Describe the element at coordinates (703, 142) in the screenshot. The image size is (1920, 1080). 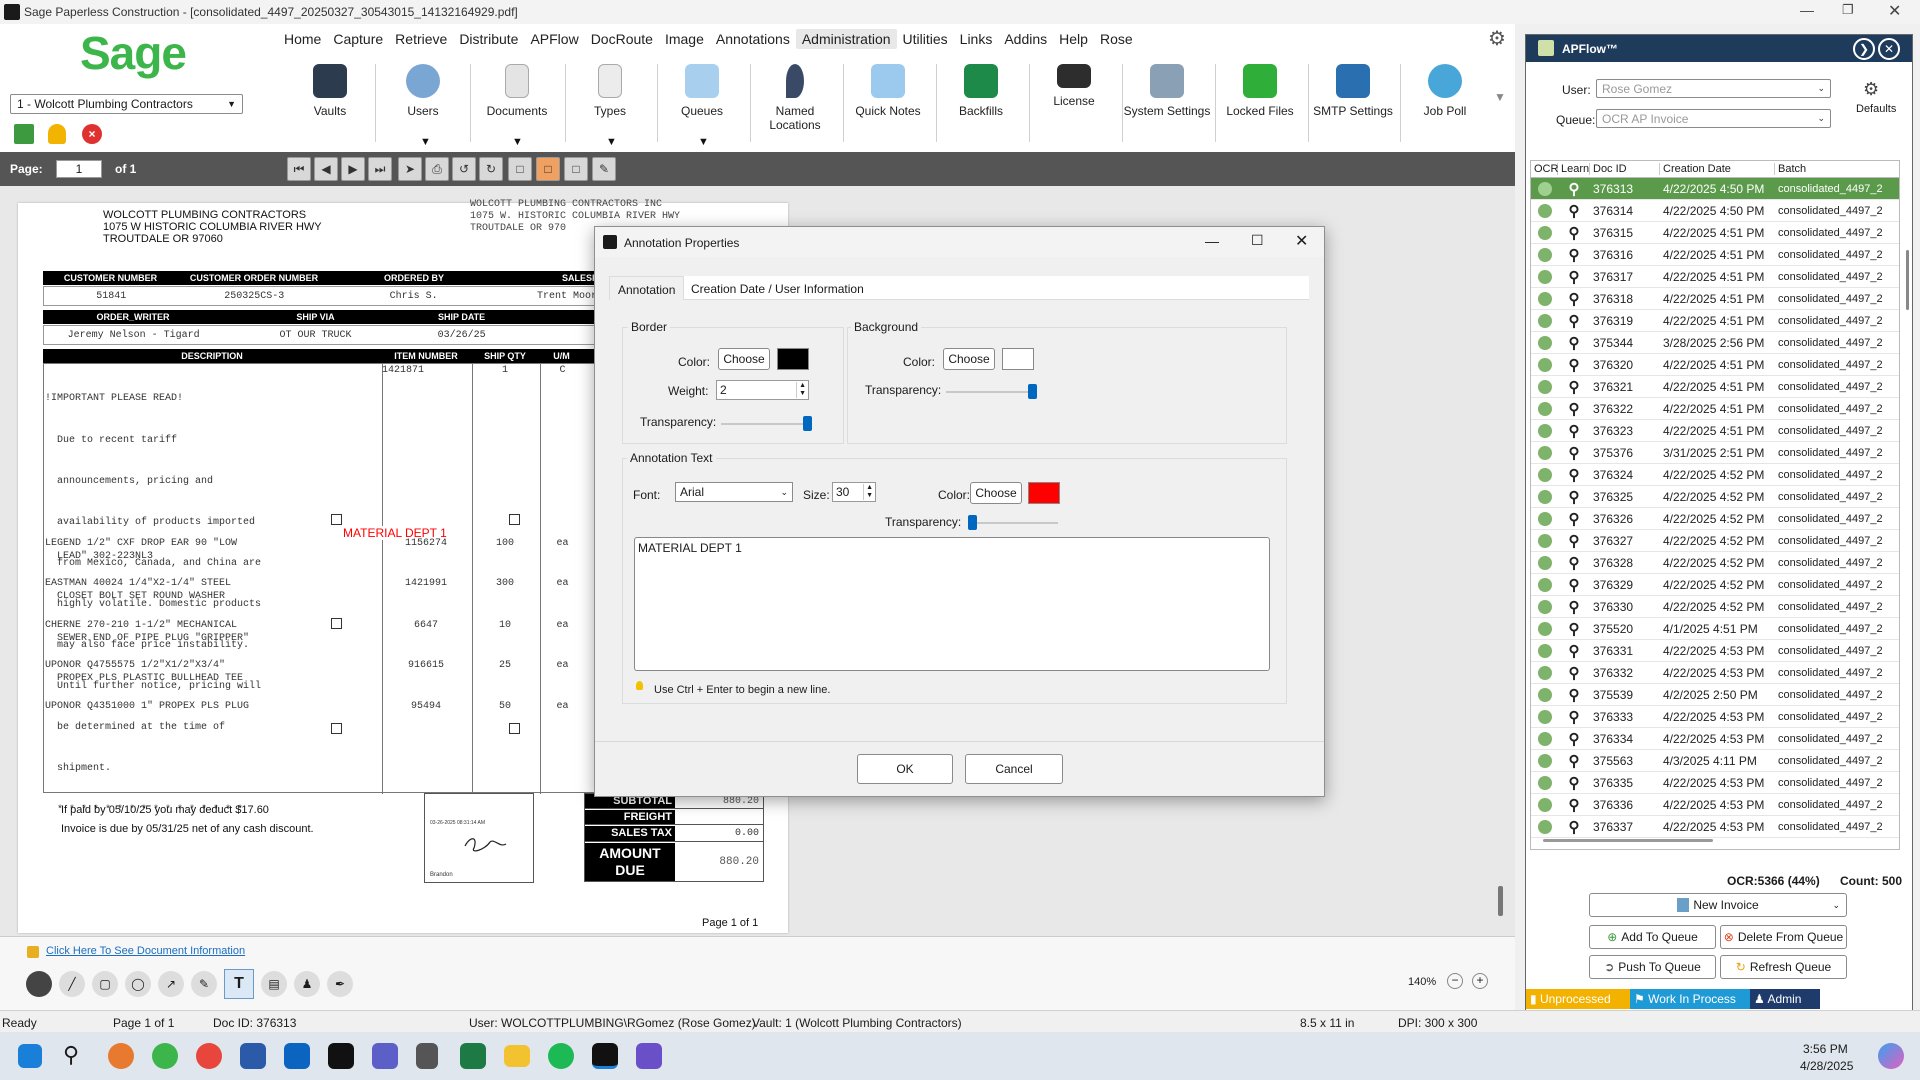
I see `queues-dropdown-icon: ▼` at that location.